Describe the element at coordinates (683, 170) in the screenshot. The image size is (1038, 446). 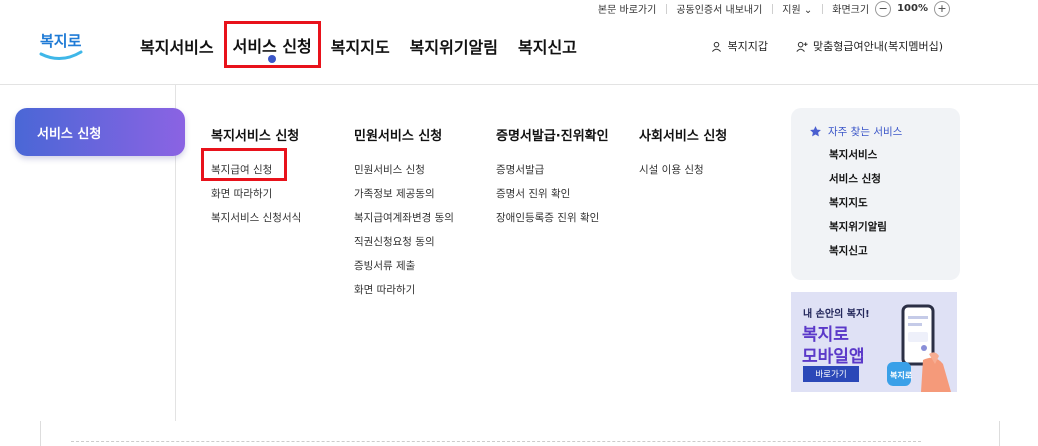
I see `menu-item: 시설 이용 신청` at that location.